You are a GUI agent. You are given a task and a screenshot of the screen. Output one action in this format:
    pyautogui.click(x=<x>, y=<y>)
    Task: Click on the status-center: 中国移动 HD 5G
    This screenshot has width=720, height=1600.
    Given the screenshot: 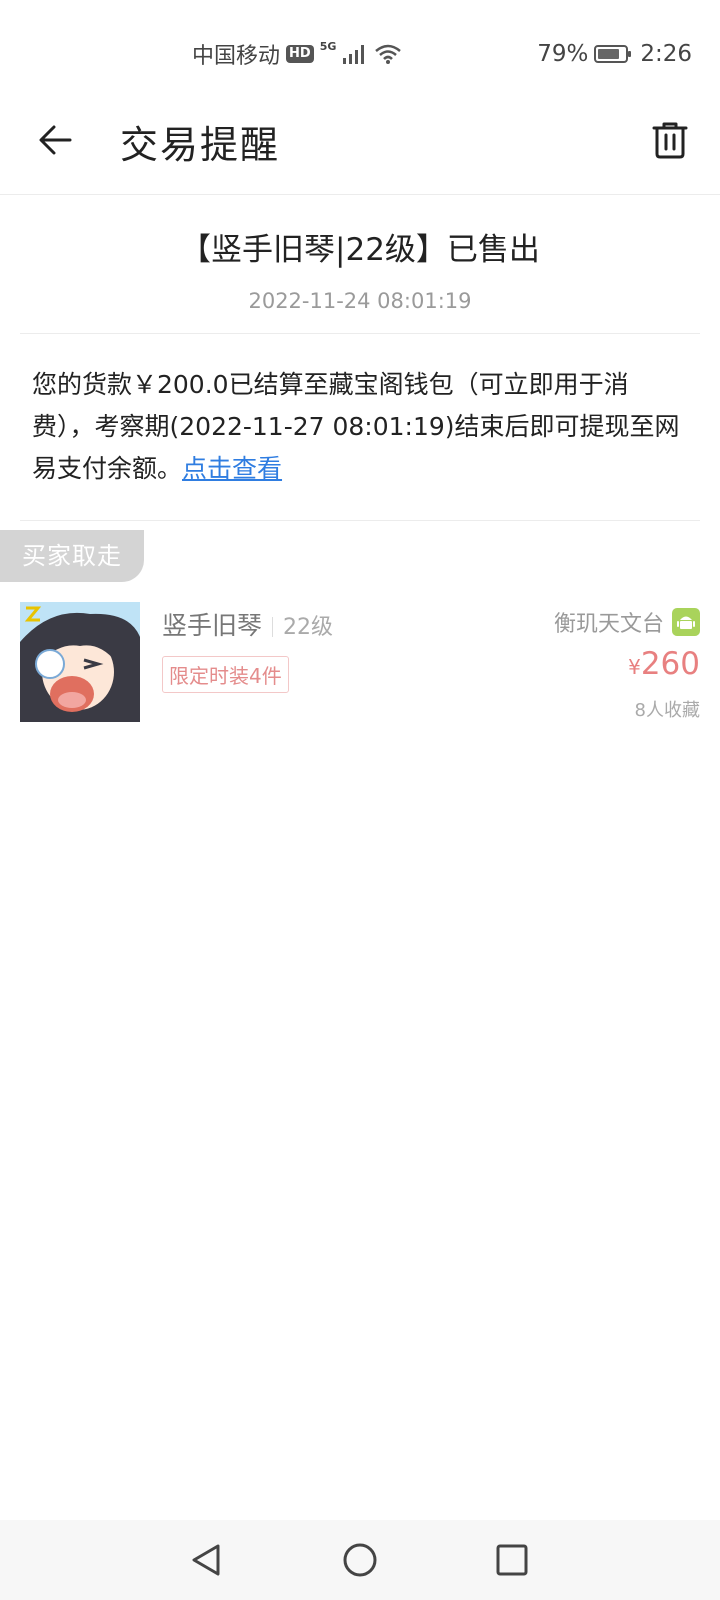 What is the action you would take?
    pyautogui.click(x=297, y=54)
    